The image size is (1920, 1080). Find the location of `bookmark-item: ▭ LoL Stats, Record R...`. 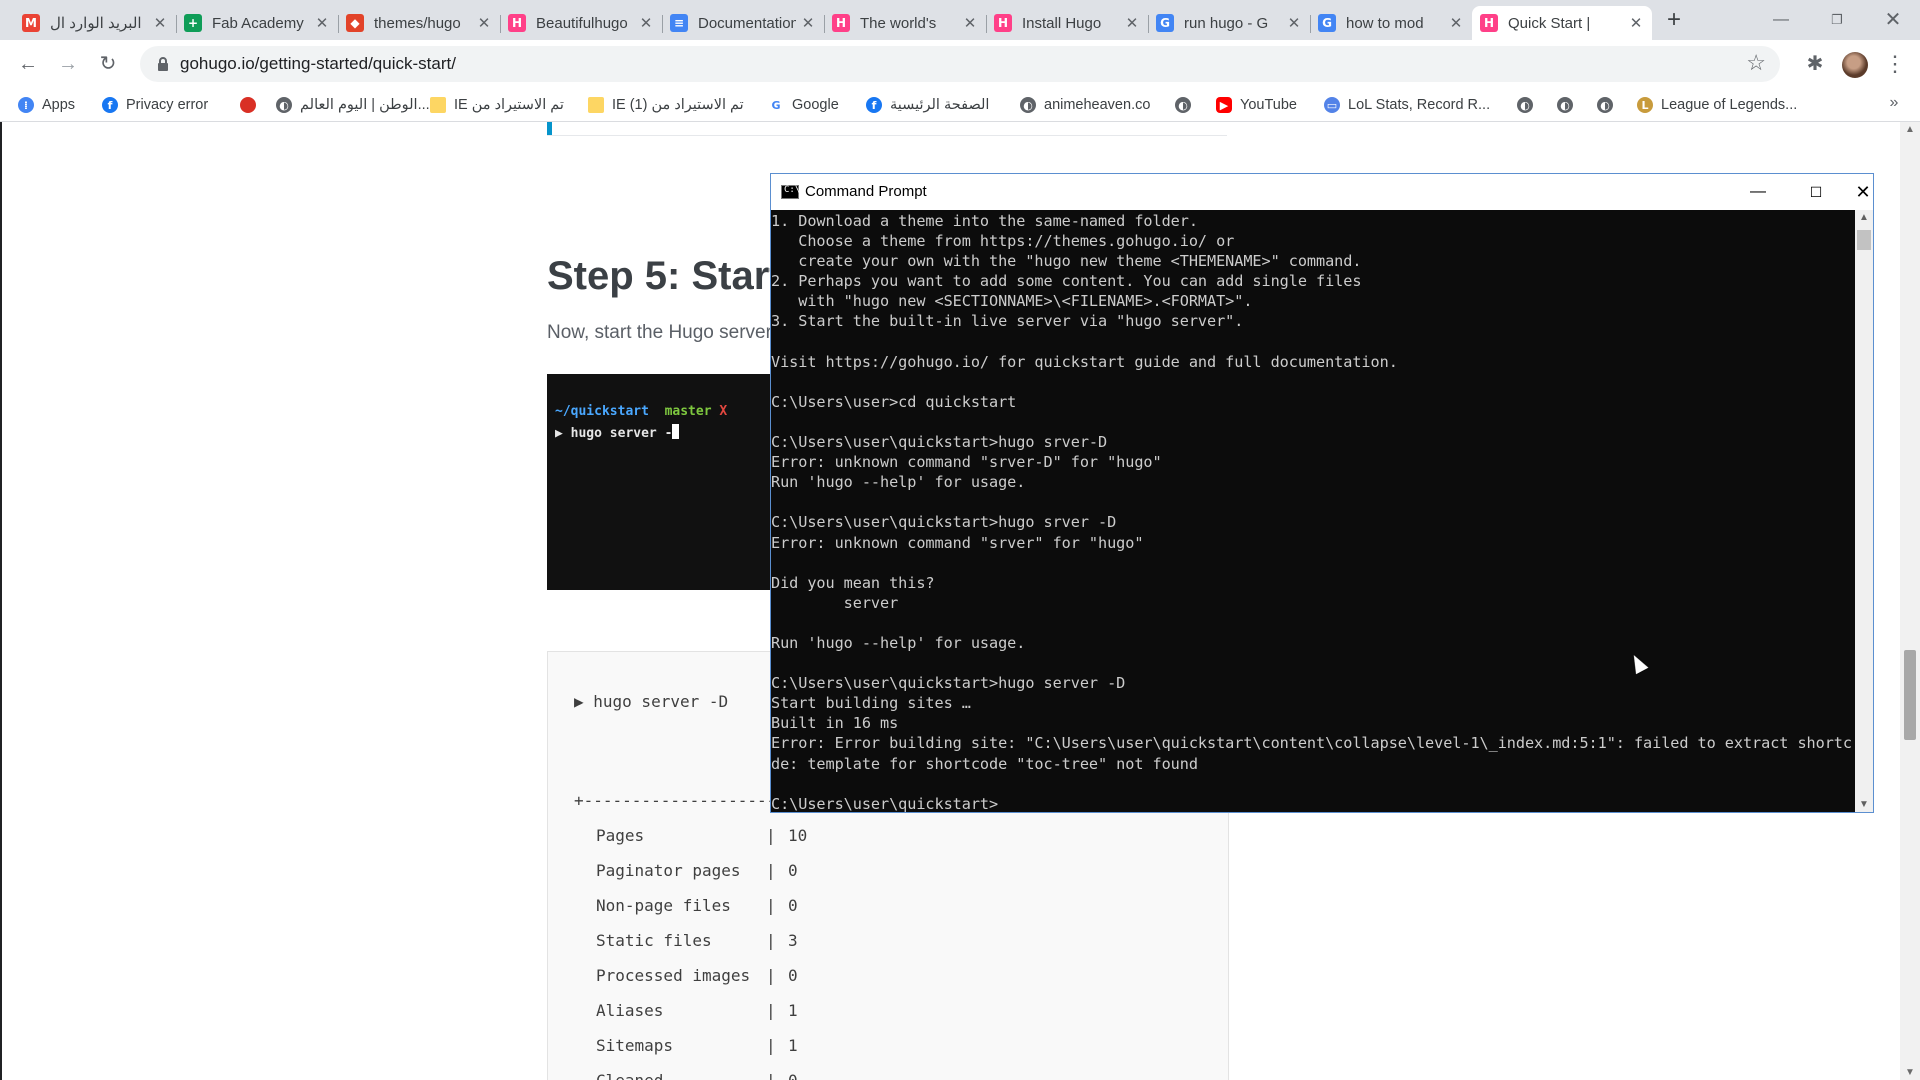

bookmark-item: ▭ LoL Stats, Record R... is located at coordinates (1407, 105).